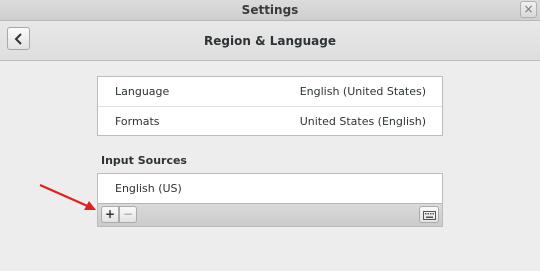 Image resolution: width=540 pixels, height=271 pixels. What do you see at coordinates (270, 120) in the screenshot?
I see `formats-row: Formats United States (English)` at bounding box center [270, 120].